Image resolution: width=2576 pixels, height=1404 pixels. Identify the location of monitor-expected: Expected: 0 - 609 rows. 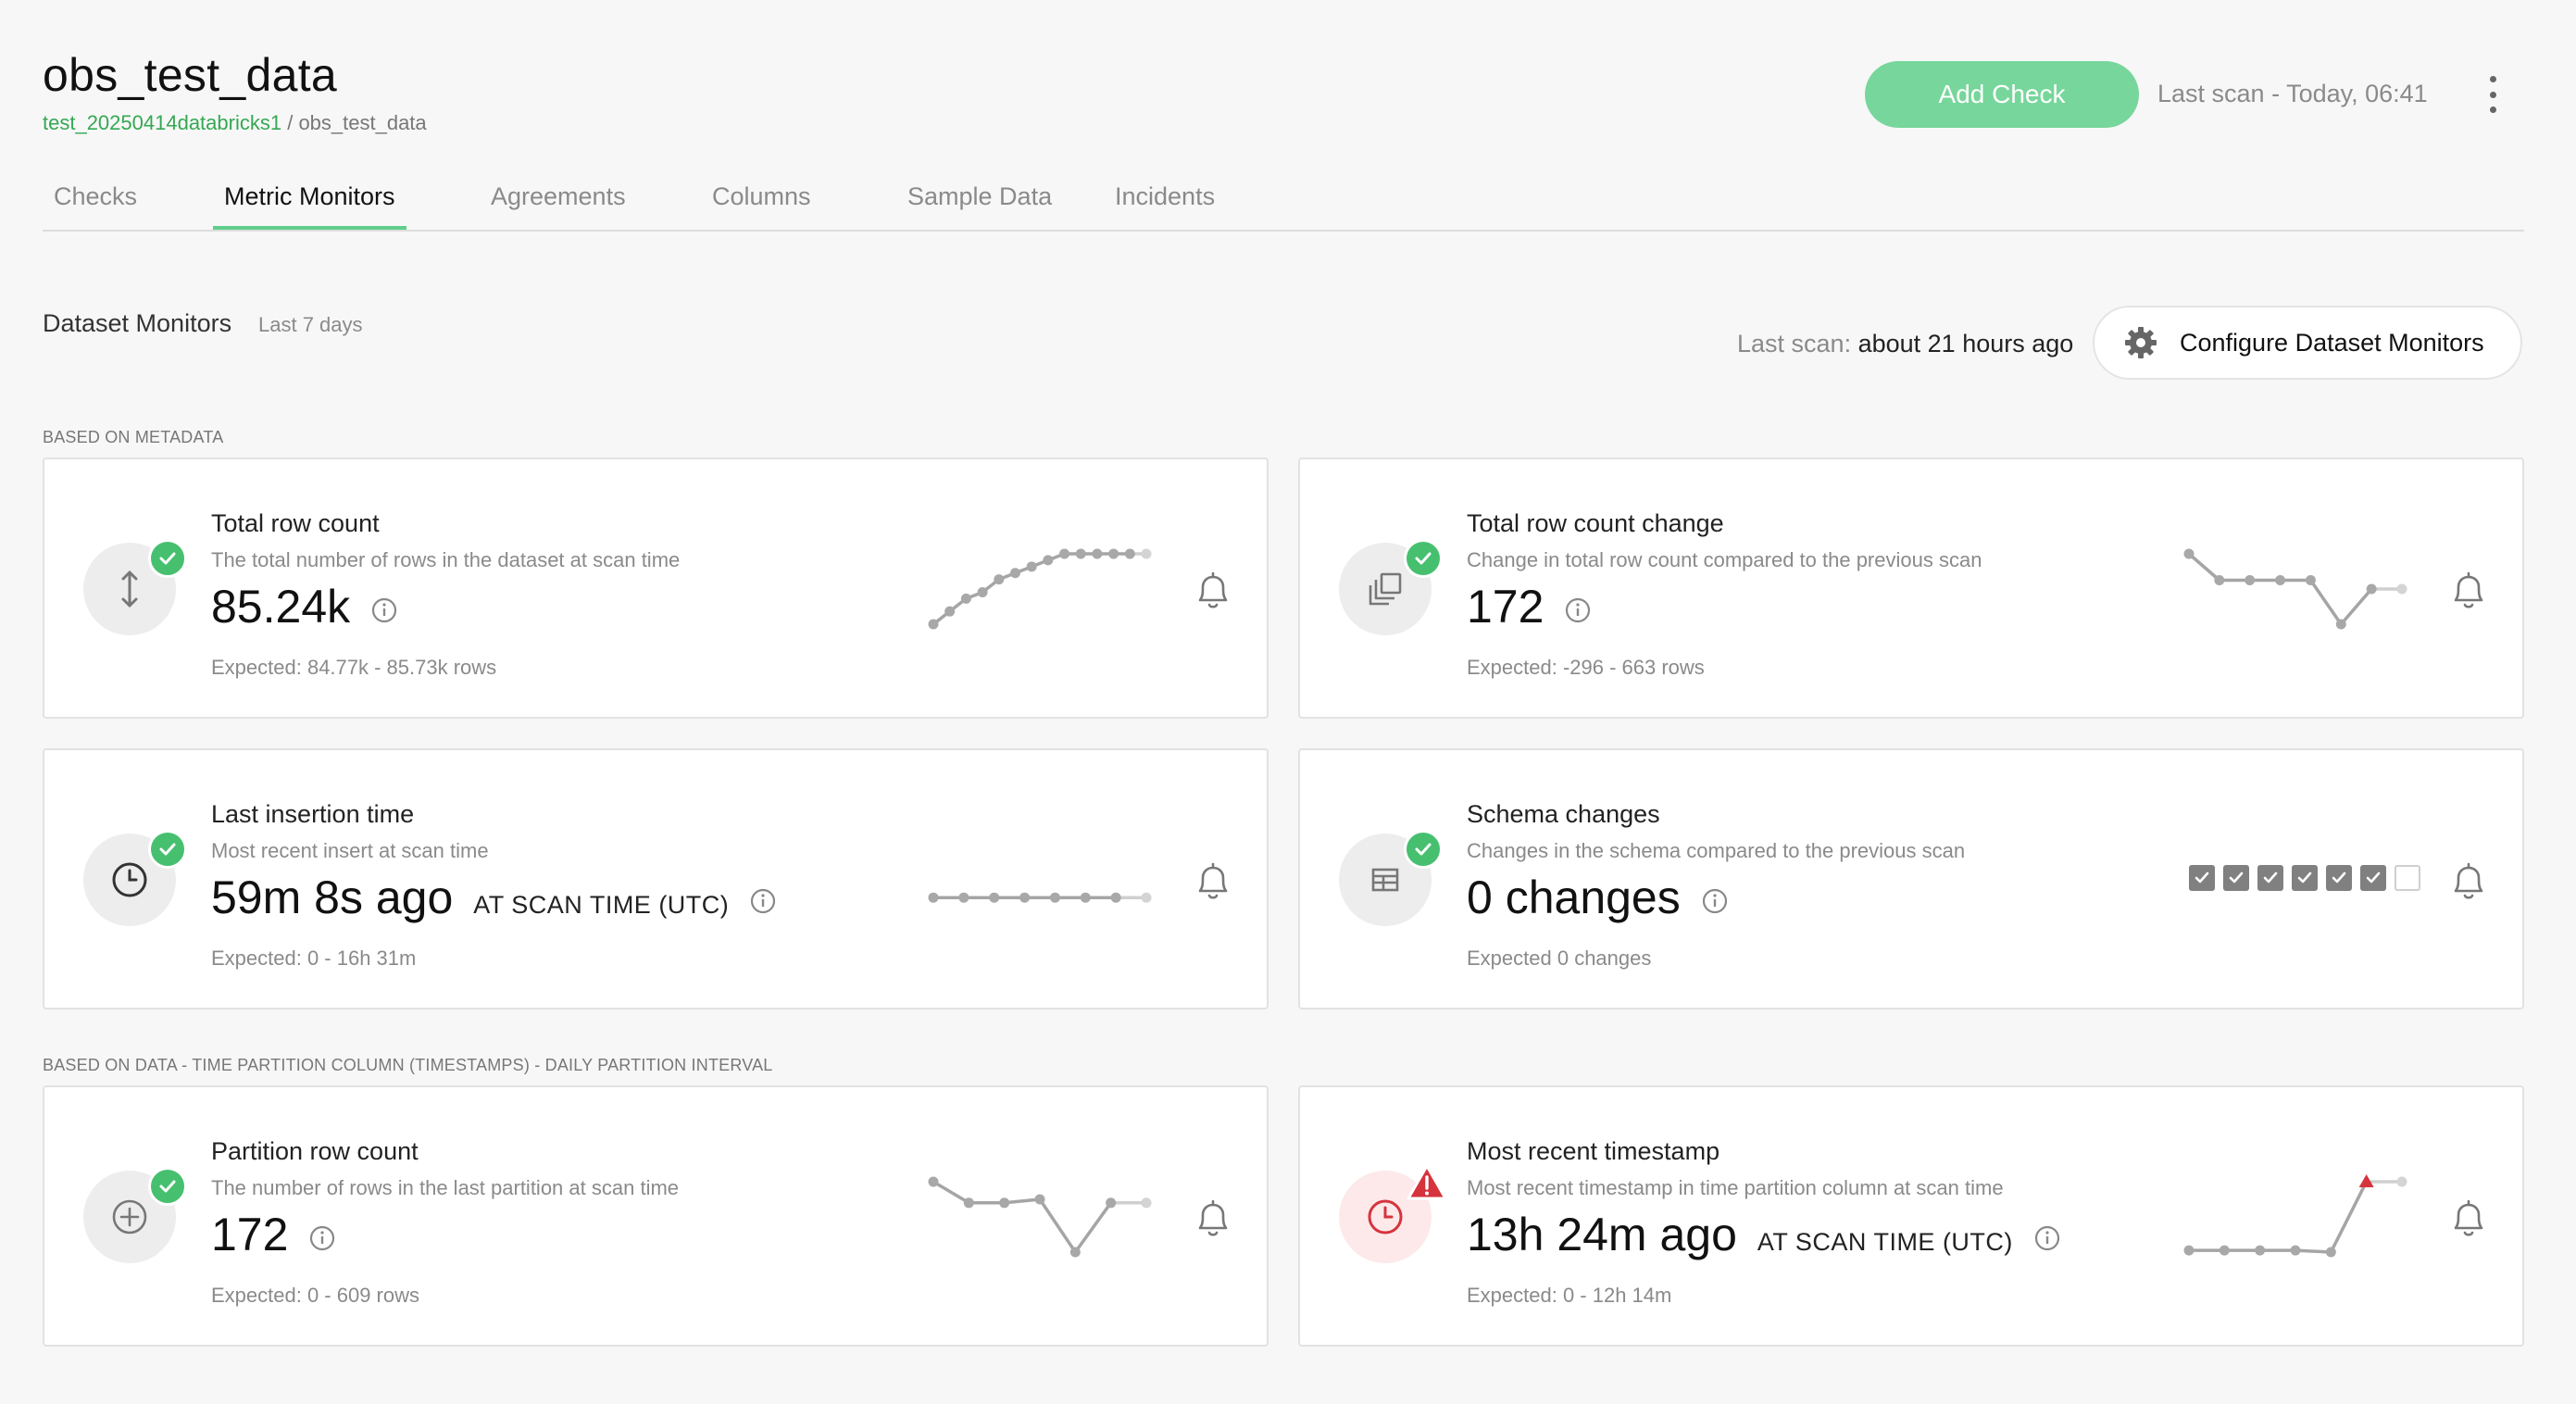
(316, 1295).